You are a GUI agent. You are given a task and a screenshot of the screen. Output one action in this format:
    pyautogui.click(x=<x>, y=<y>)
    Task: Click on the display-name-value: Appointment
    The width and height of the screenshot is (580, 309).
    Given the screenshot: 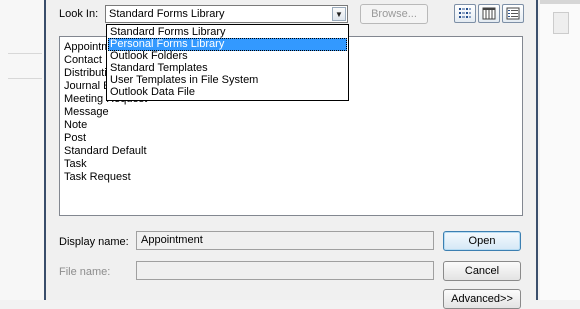 What is the action you would take?
    pyautogui.click(x=172, y=240)
    